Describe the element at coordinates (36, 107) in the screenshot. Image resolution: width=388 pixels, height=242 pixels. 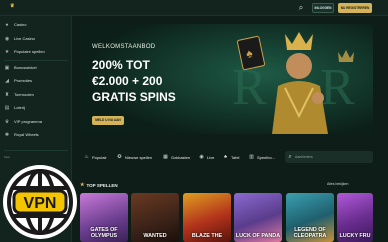
I see `sidebar-item-lottery: ▤ Loterij` at that location.